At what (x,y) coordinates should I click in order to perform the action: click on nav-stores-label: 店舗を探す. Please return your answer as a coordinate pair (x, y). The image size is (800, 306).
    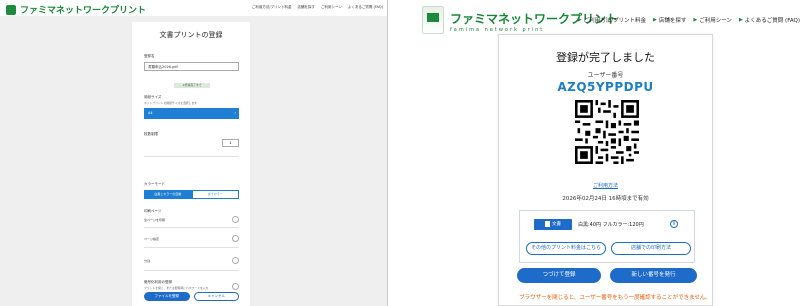
    Looking at the image, I should click on (672, 21).